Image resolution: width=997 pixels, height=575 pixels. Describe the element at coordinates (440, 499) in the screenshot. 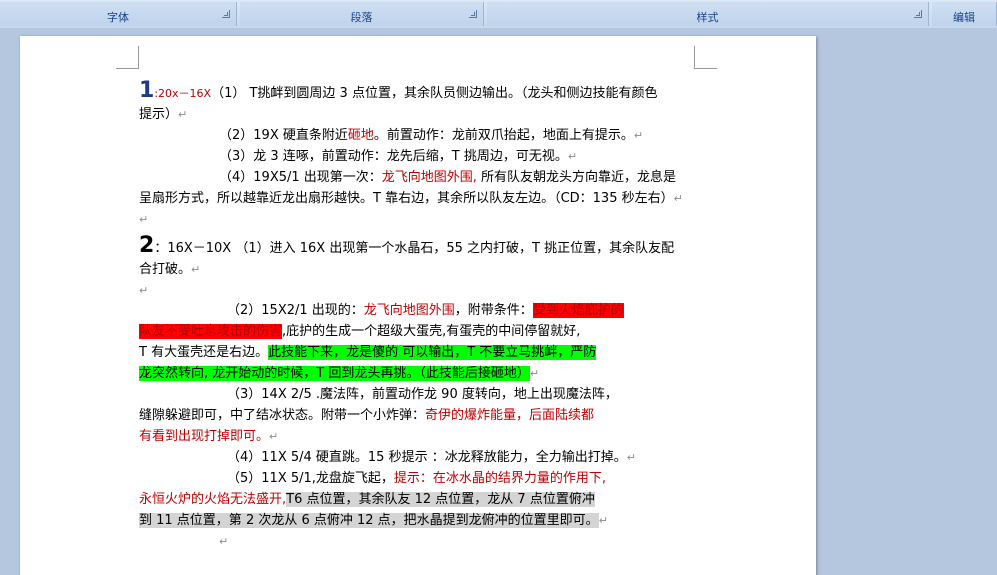

I see `s2-p5-highlight-gray-1: T6 点位置，其余队友 12 点位置，龙从 7 点位置俯冲` at that location.